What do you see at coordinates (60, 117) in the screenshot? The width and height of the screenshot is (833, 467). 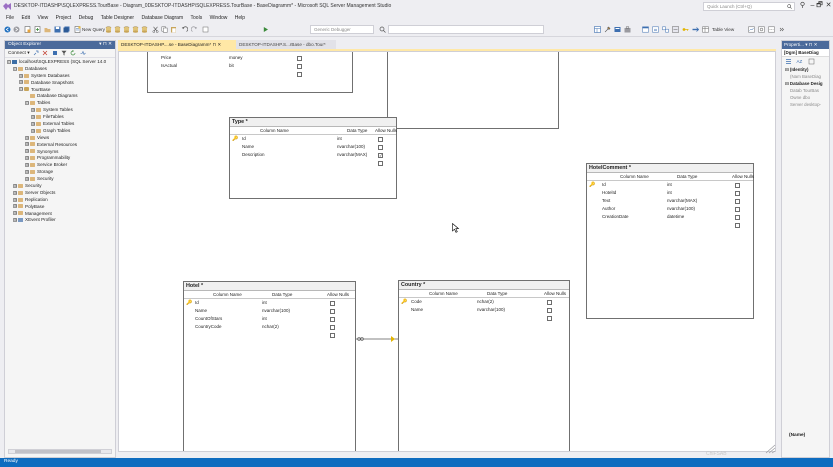 I see `tree-item: ⊞ FileTables` at bounding box center [60, 117].